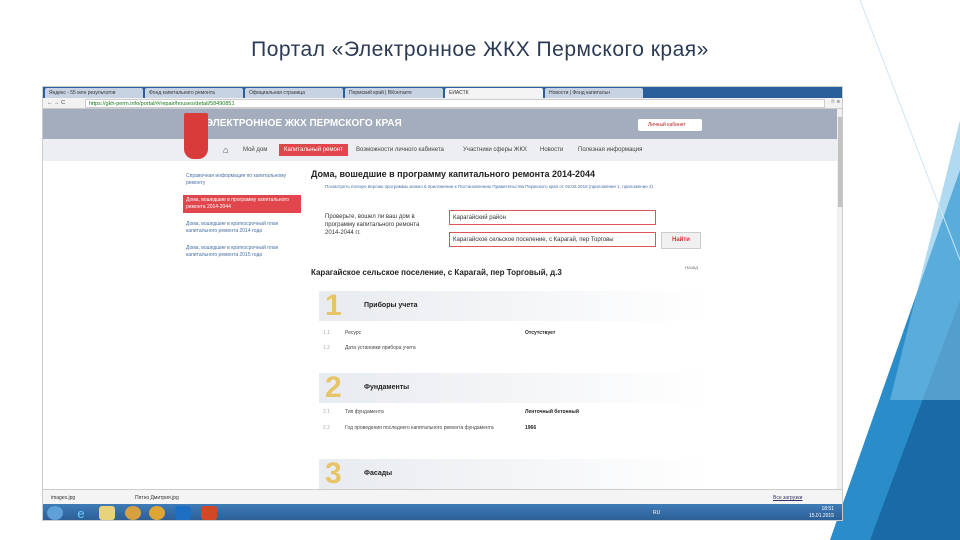 Image resolution: width=960 pixels, height=540 pixels. What do you see at coordinates (495, 150) in the screenshot?
I see `nav-participants: Участники сферы ЖКХ` at bounding box center [495, 150].